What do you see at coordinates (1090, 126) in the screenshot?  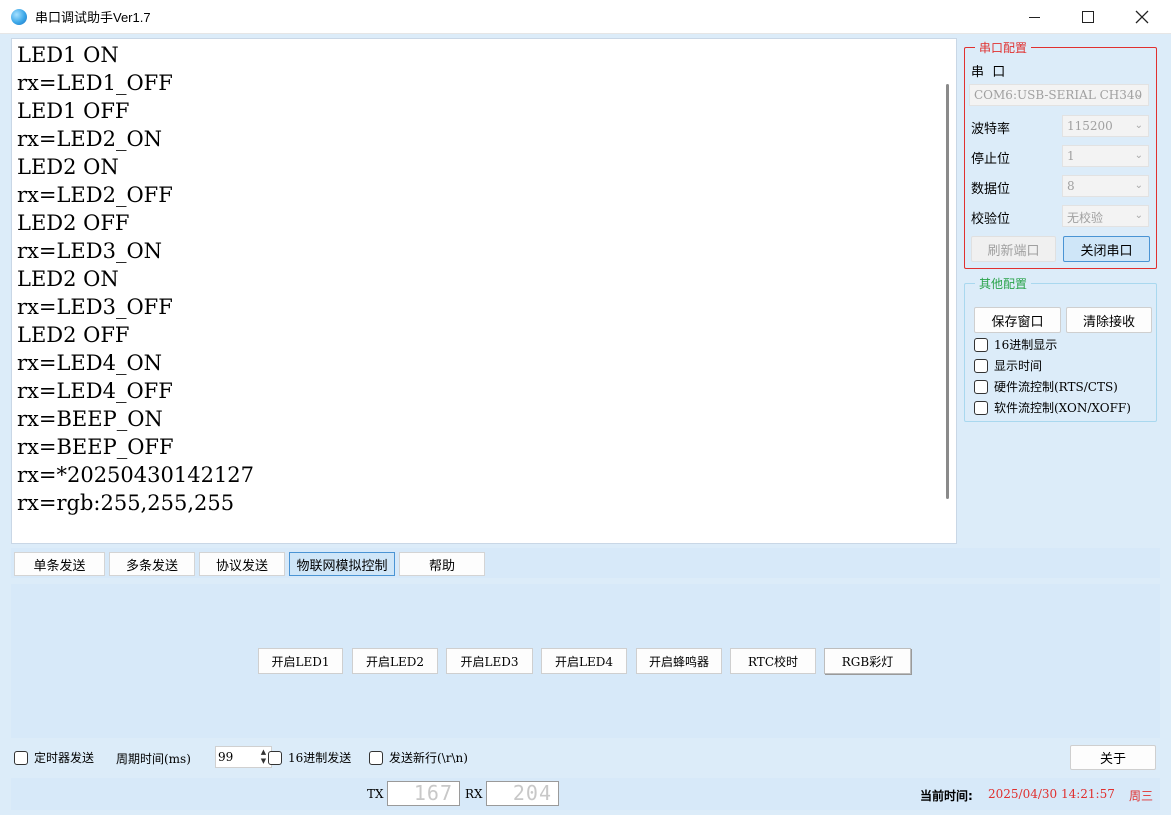 I see `baud-select-value: 115200` at bounding box center [1090, 126].